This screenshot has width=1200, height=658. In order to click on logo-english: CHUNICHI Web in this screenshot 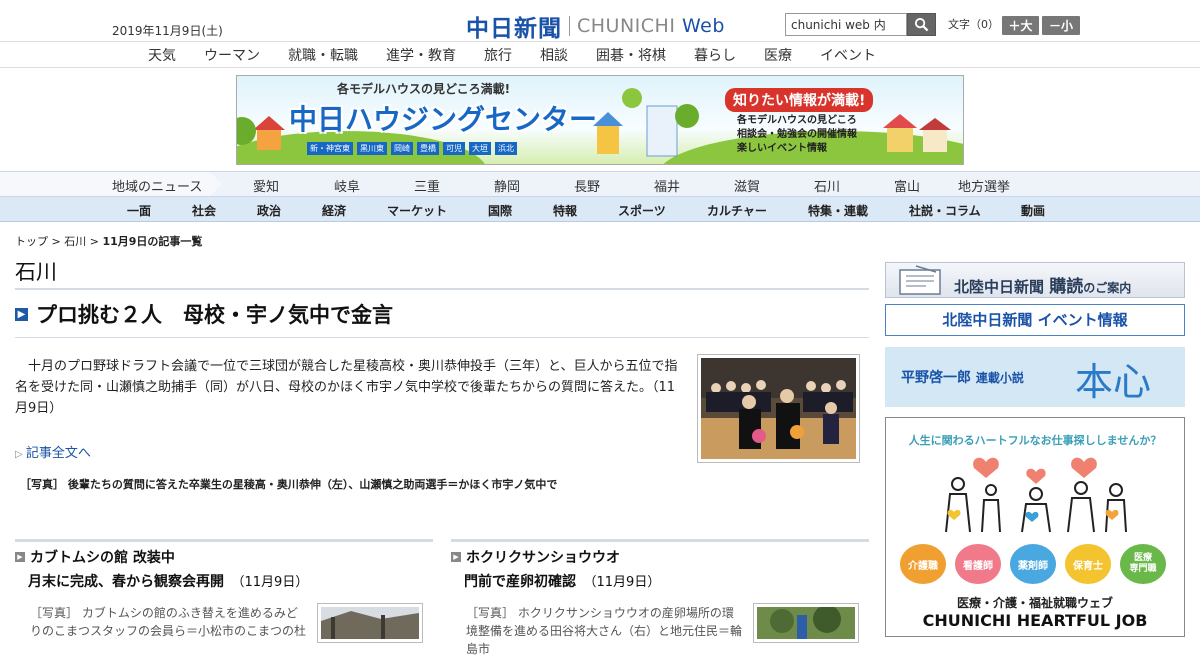, I will do `click(651, 26)`.